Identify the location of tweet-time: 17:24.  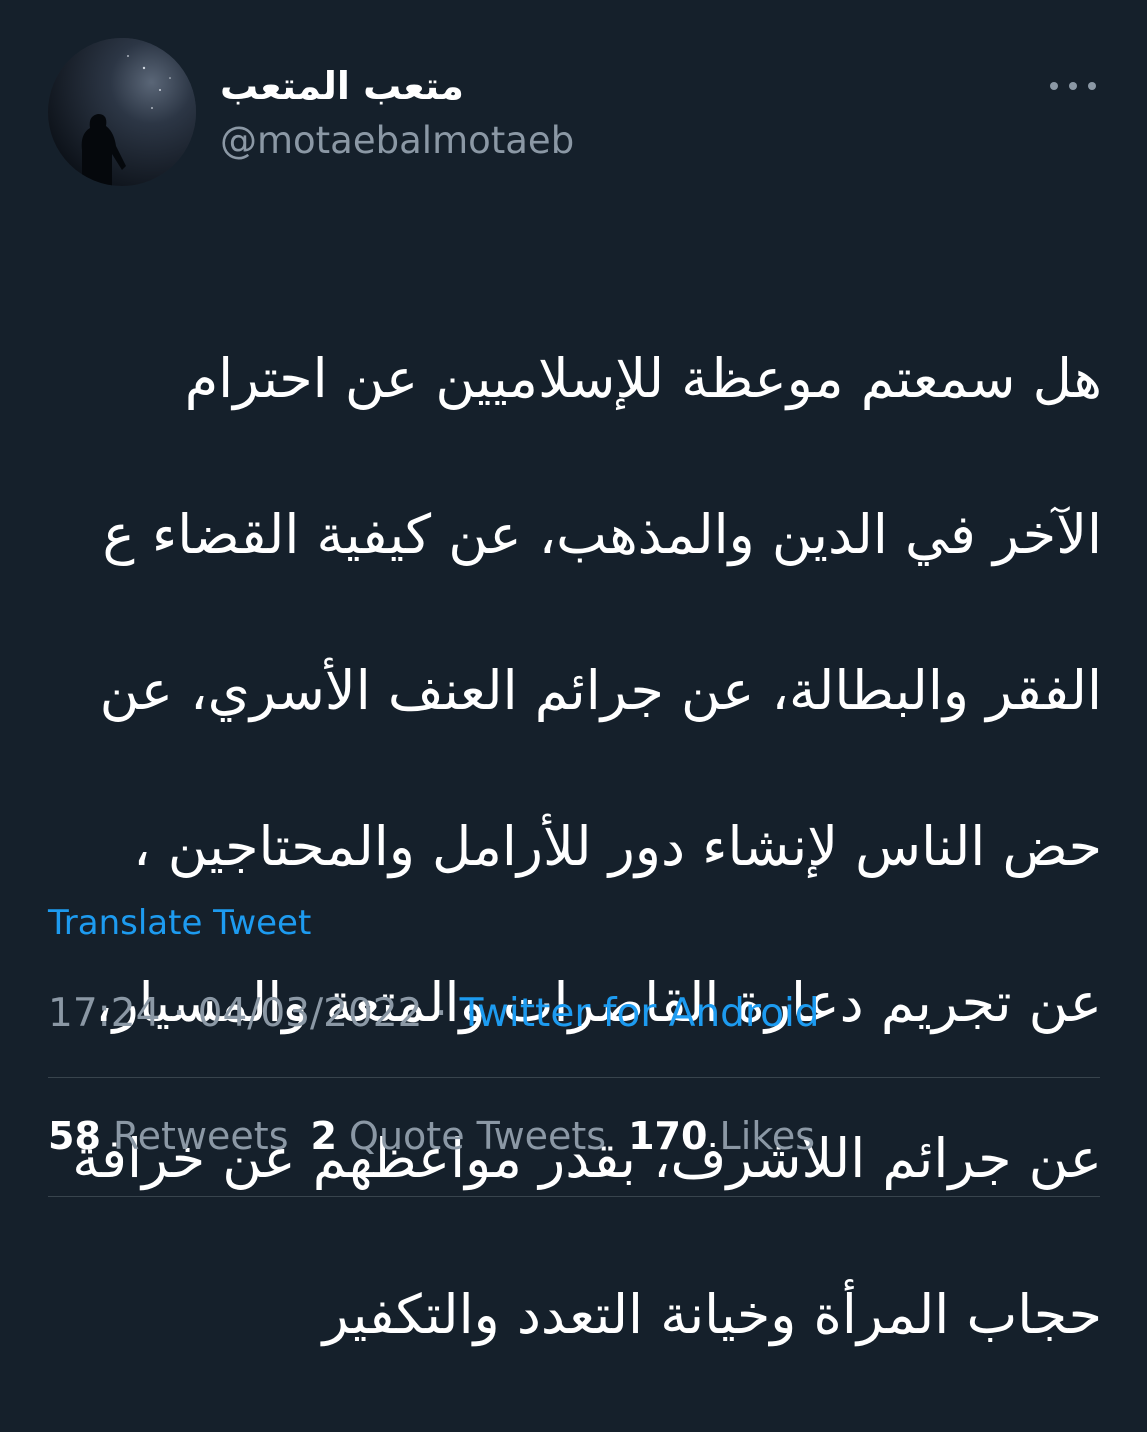
(104, 1013).